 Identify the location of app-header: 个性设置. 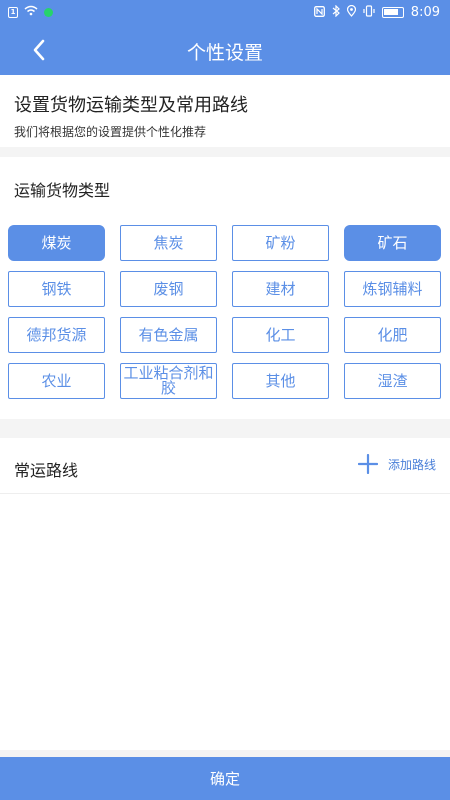
(225, 50).